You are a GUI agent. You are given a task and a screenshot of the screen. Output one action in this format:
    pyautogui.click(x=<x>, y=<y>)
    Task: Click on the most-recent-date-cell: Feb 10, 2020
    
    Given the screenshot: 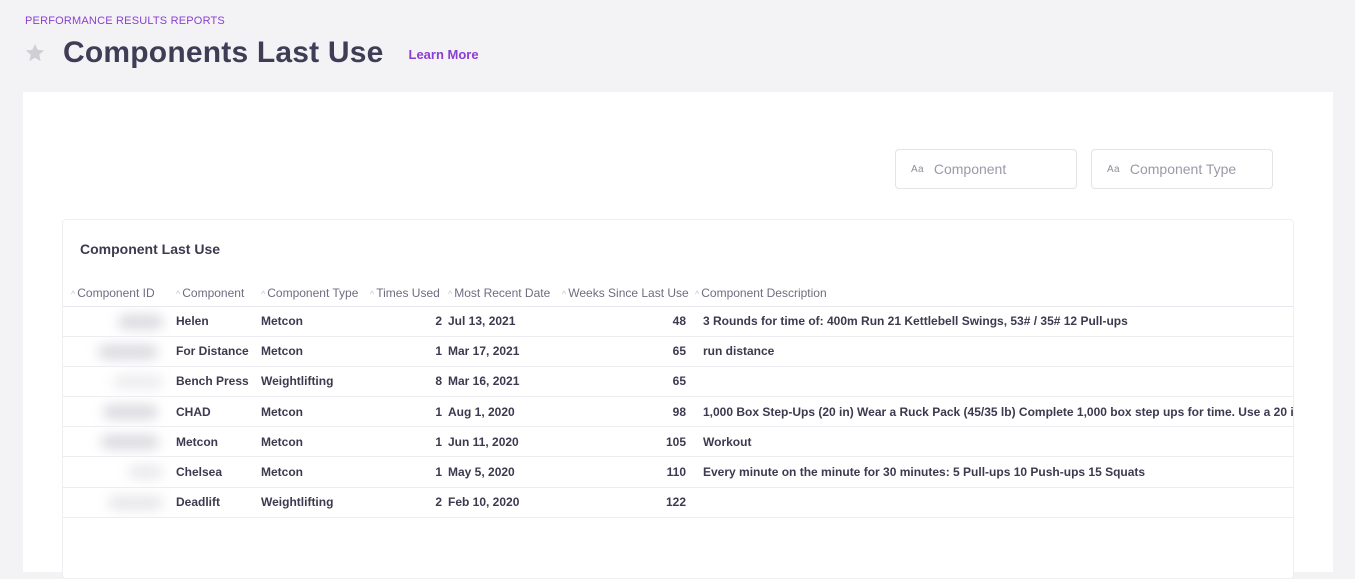 What is the action you would take?
    pyautogui.click(x=502, y=502)
    